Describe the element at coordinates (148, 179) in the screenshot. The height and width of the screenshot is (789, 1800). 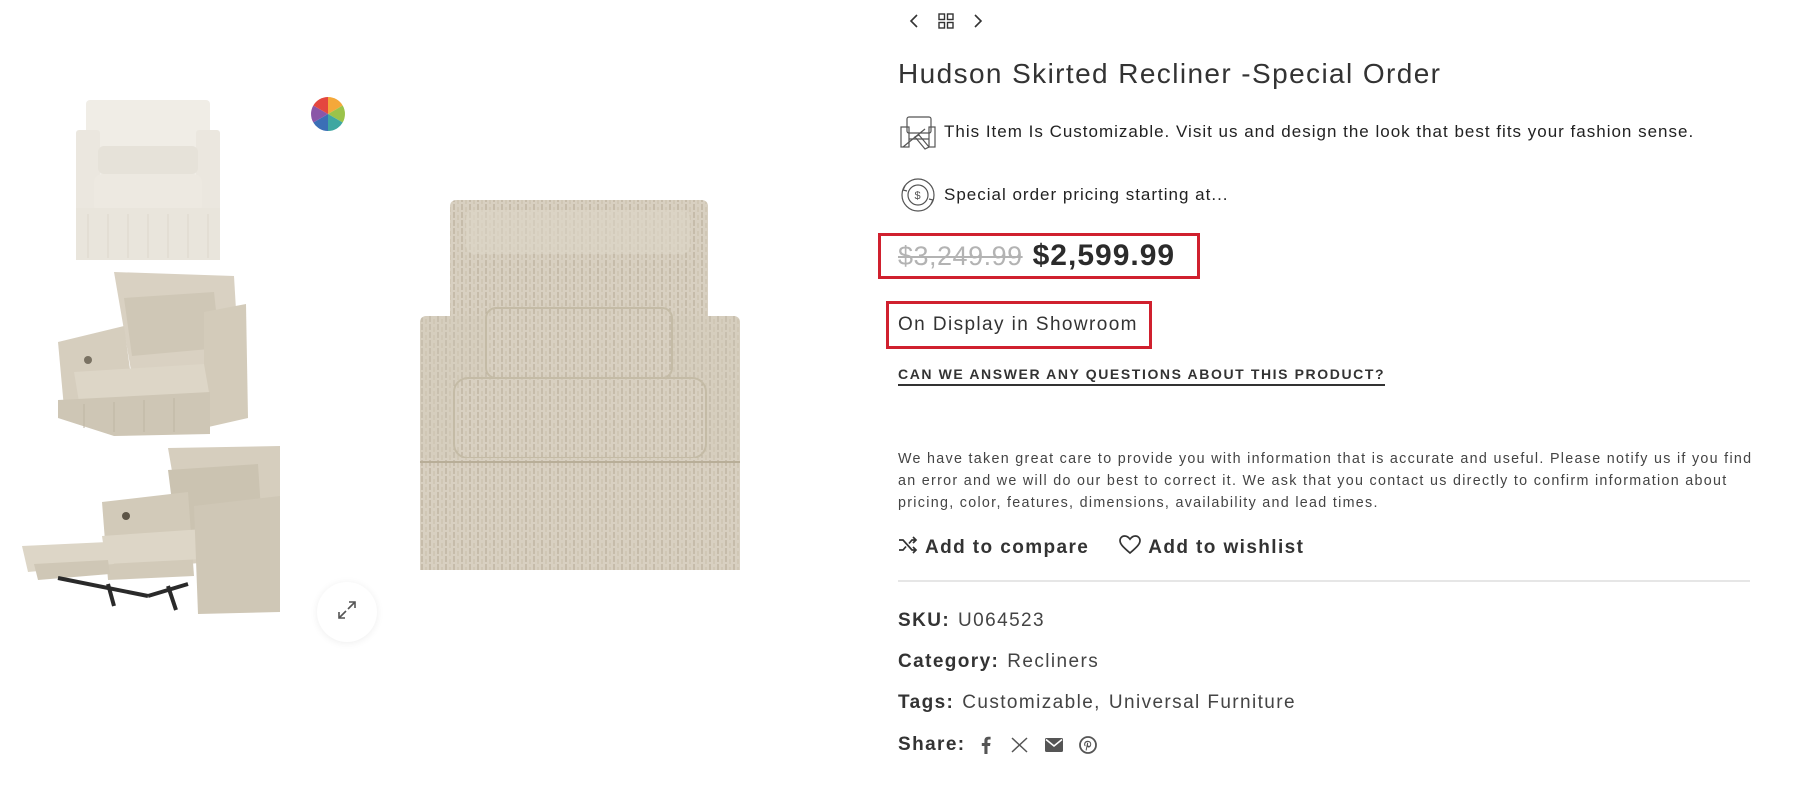
I see `thumbnail-front` at that location.